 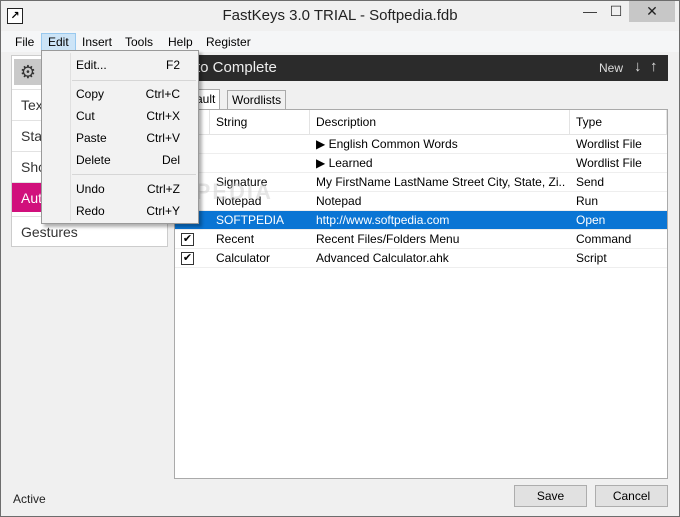 I want to click on row-description: Recent Files/Folders Menu, so click(x=388, y=239).